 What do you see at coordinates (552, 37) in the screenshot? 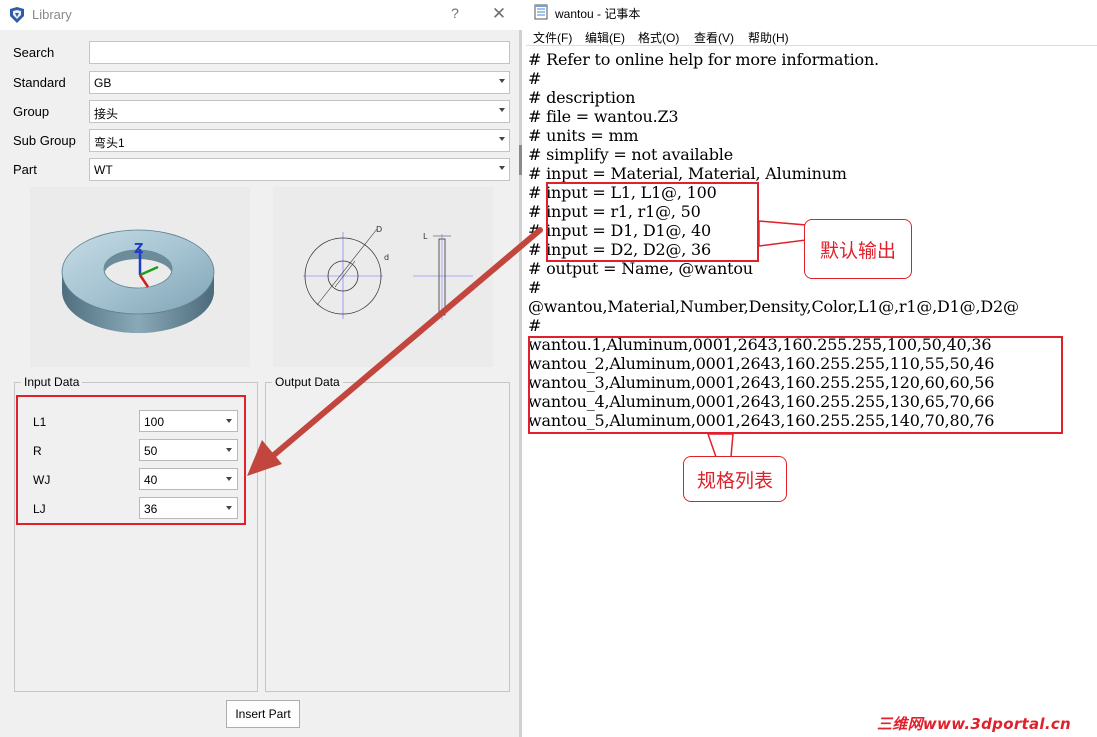
I see `menu-file: 文件(F)` at bounding box center [552, 37].